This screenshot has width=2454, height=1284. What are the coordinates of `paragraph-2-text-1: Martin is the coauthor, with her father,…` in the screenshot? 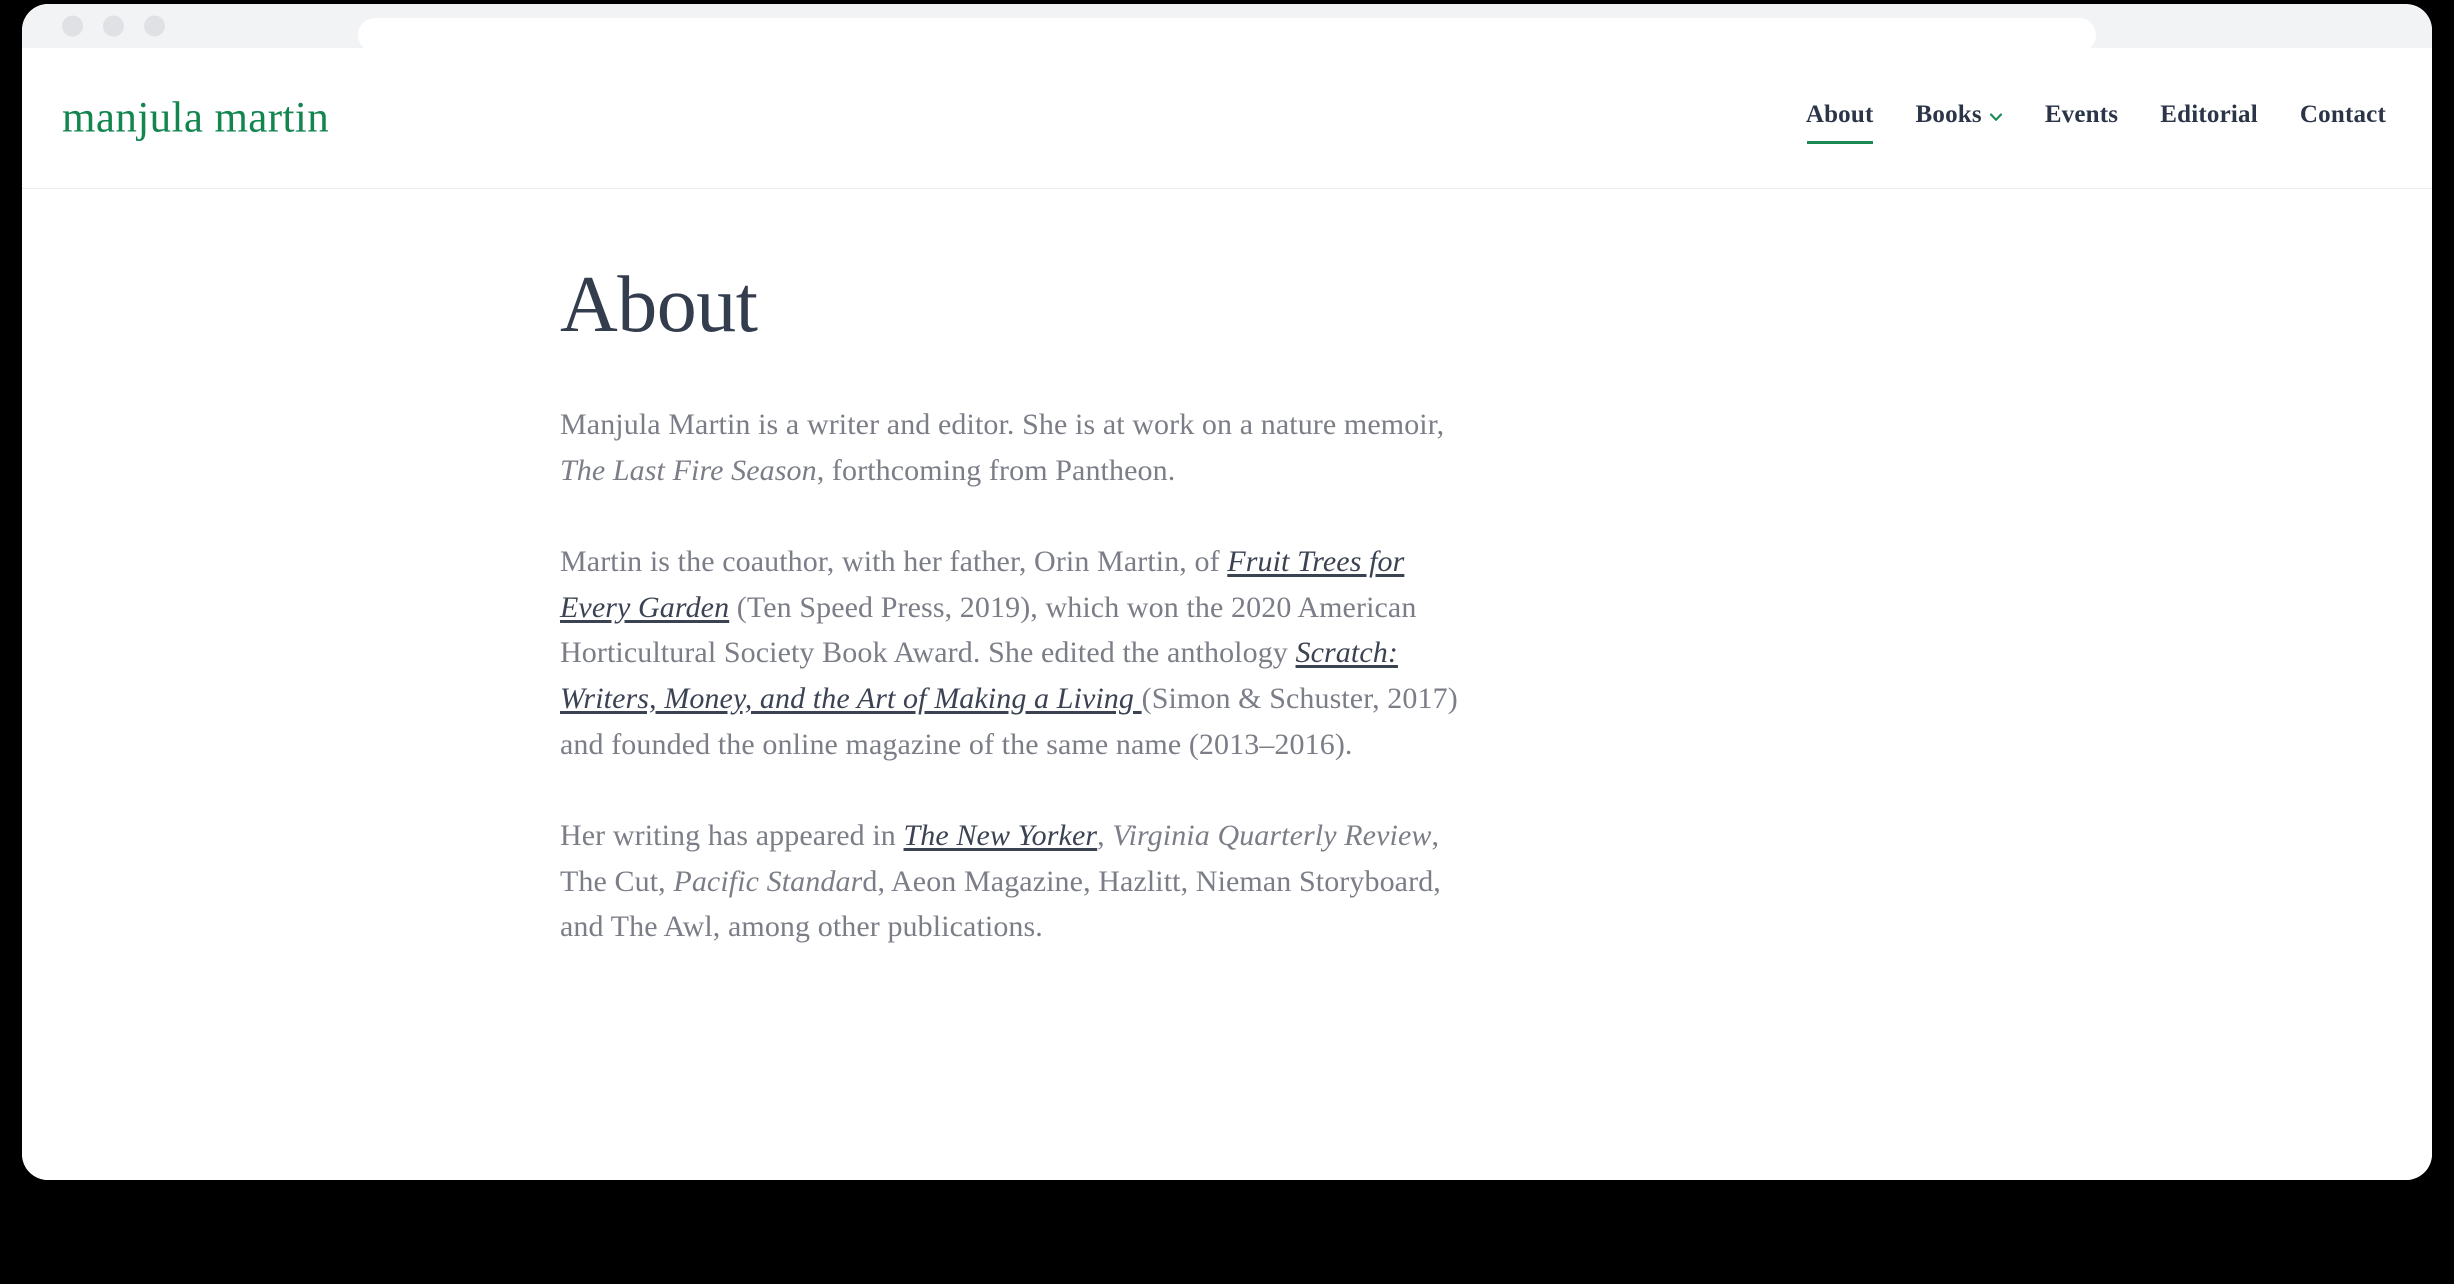 It's located at (894, 562).